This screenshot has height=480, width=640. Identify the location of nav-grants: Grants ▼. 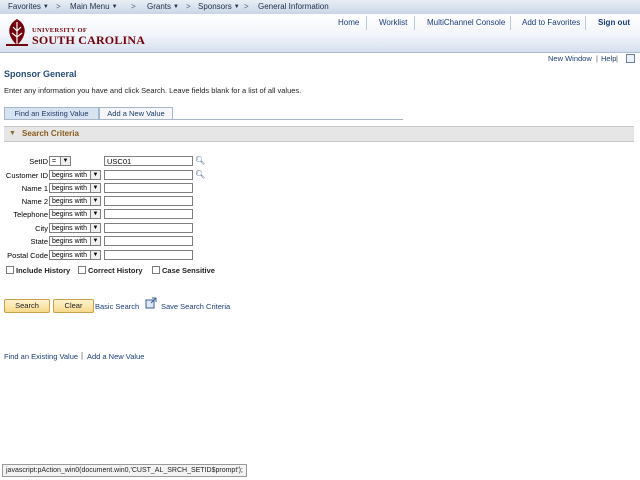
(163, 6).